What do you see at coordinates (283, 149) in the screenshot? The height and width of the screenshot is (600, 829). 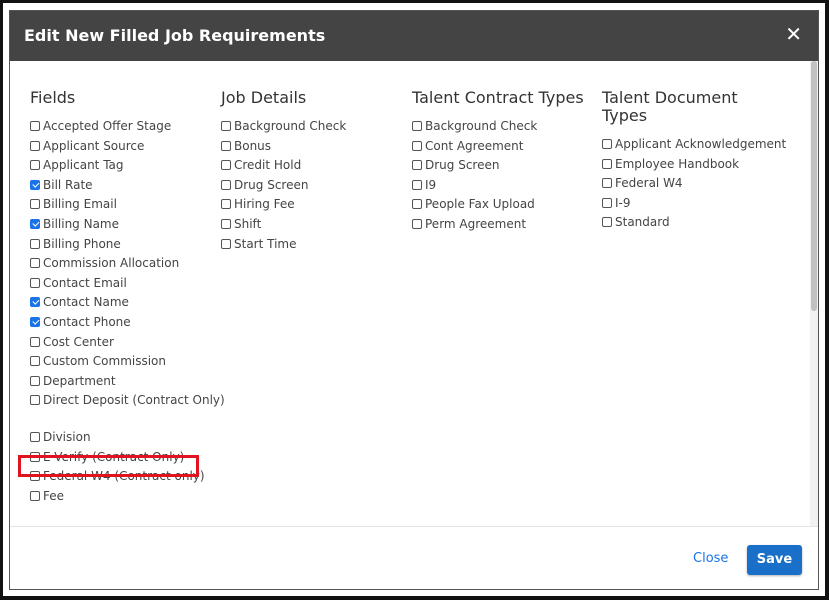 I see `checkbox-item-bonus: Bonus` at bounding box center [283, 149].